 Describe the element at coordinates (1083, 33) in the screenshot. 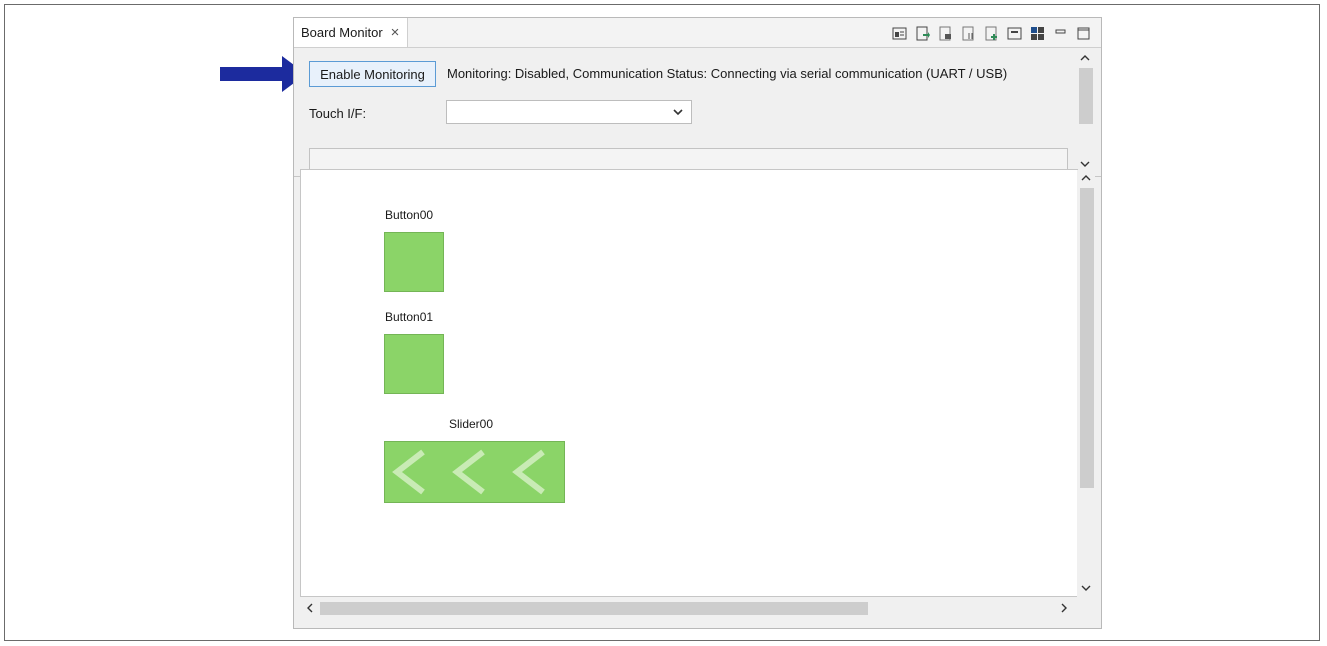

I see `maximize-icon` at that location.